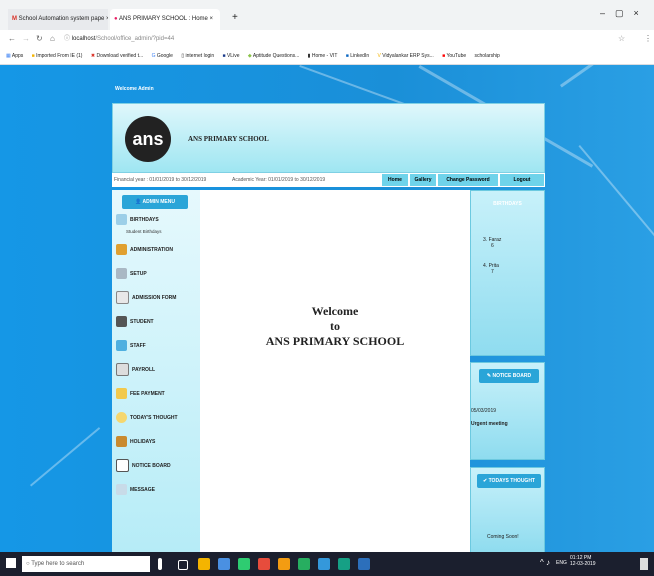  I want to click on menu-message: MESSAGE, so click(135, 490).